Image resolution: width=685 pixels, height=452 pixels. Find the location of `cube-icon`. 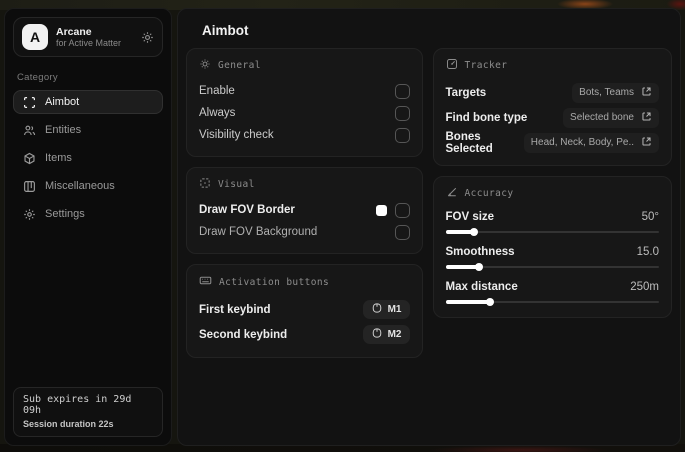

cube-icon is located at coordinates (29, 158).